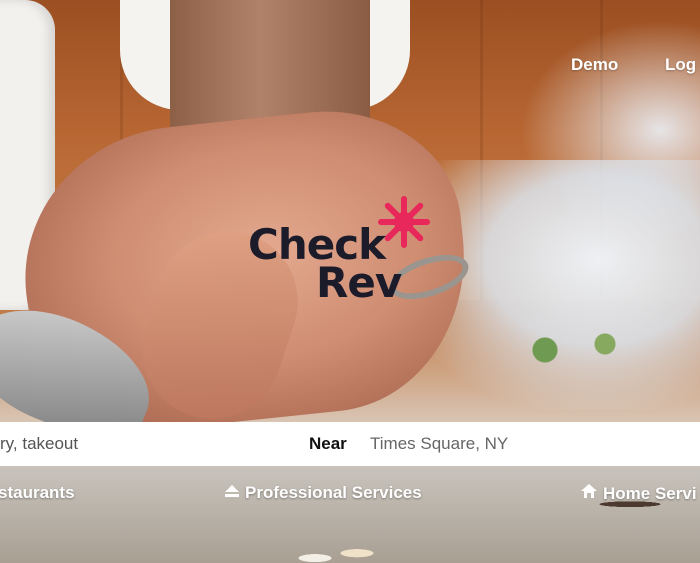 This screenshot has width=700, height=563. I want to click on eject-icon, so click(232, 493).